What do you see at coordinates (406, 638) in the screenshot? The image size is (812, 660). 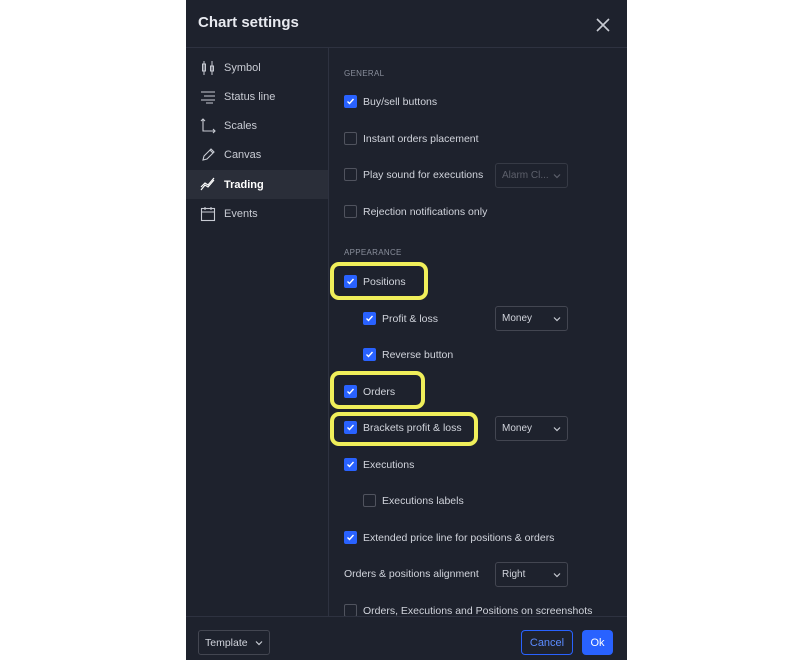 I see `dialog-footer: Template Cancel Ok` at bounding box center [406, 638].